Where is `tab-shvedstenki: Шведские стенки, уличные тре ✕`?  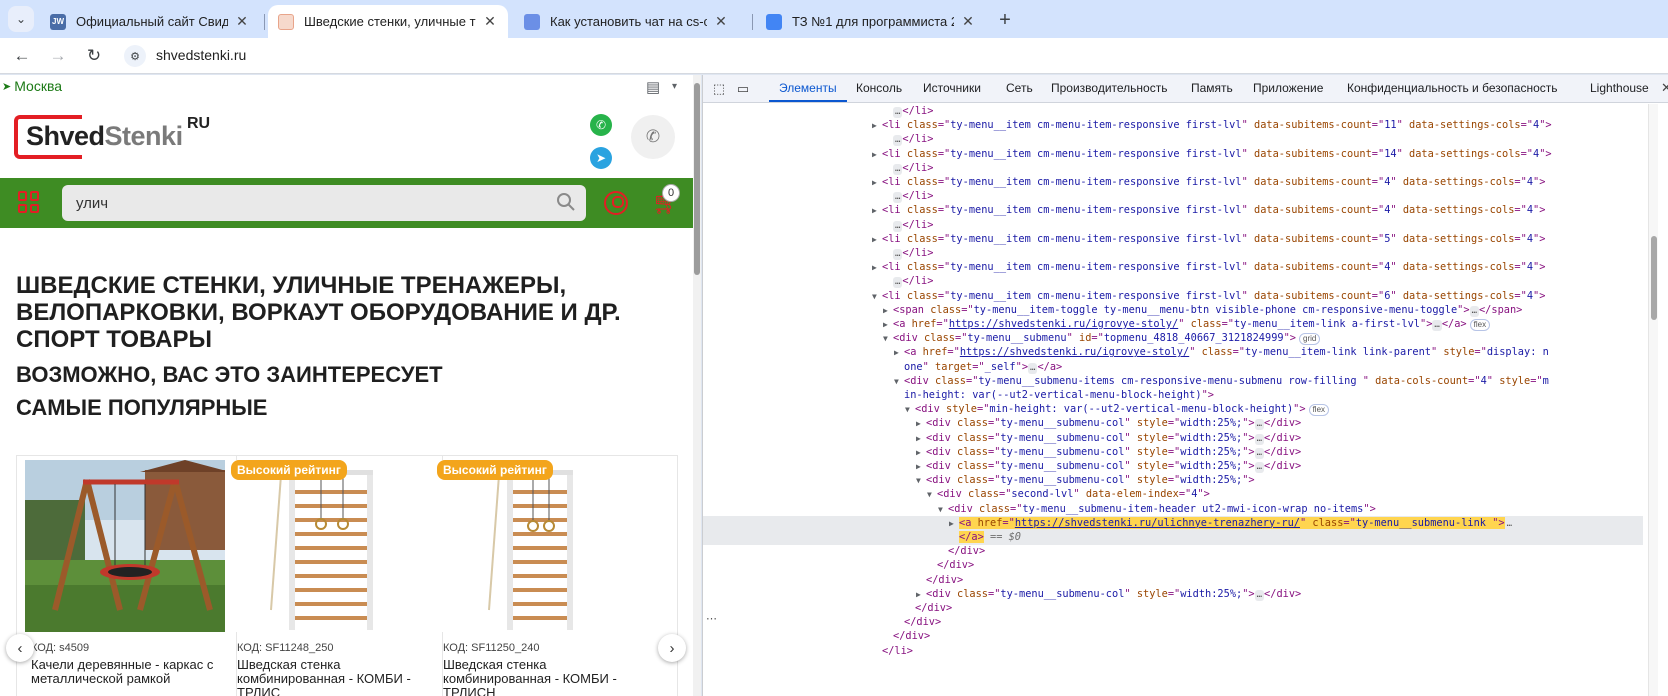
tab-shvedstenki: Шведские стенки, уличные тре ✕ is located at coordinates (388, 21).